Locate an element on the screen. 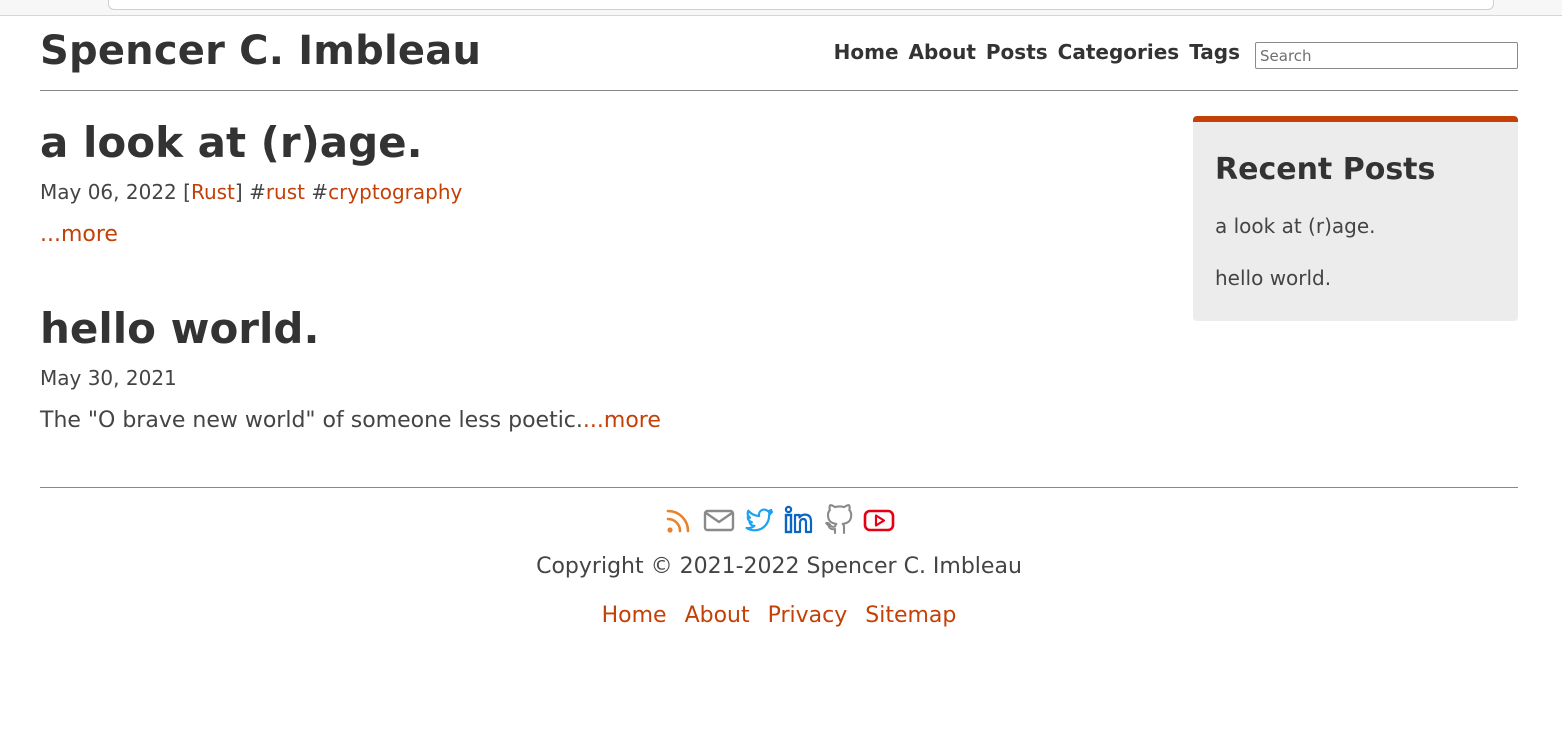 The image size is (1562, 741). footer-nav: Home About Privacy Sitemap is located at coordinates (779, 615).